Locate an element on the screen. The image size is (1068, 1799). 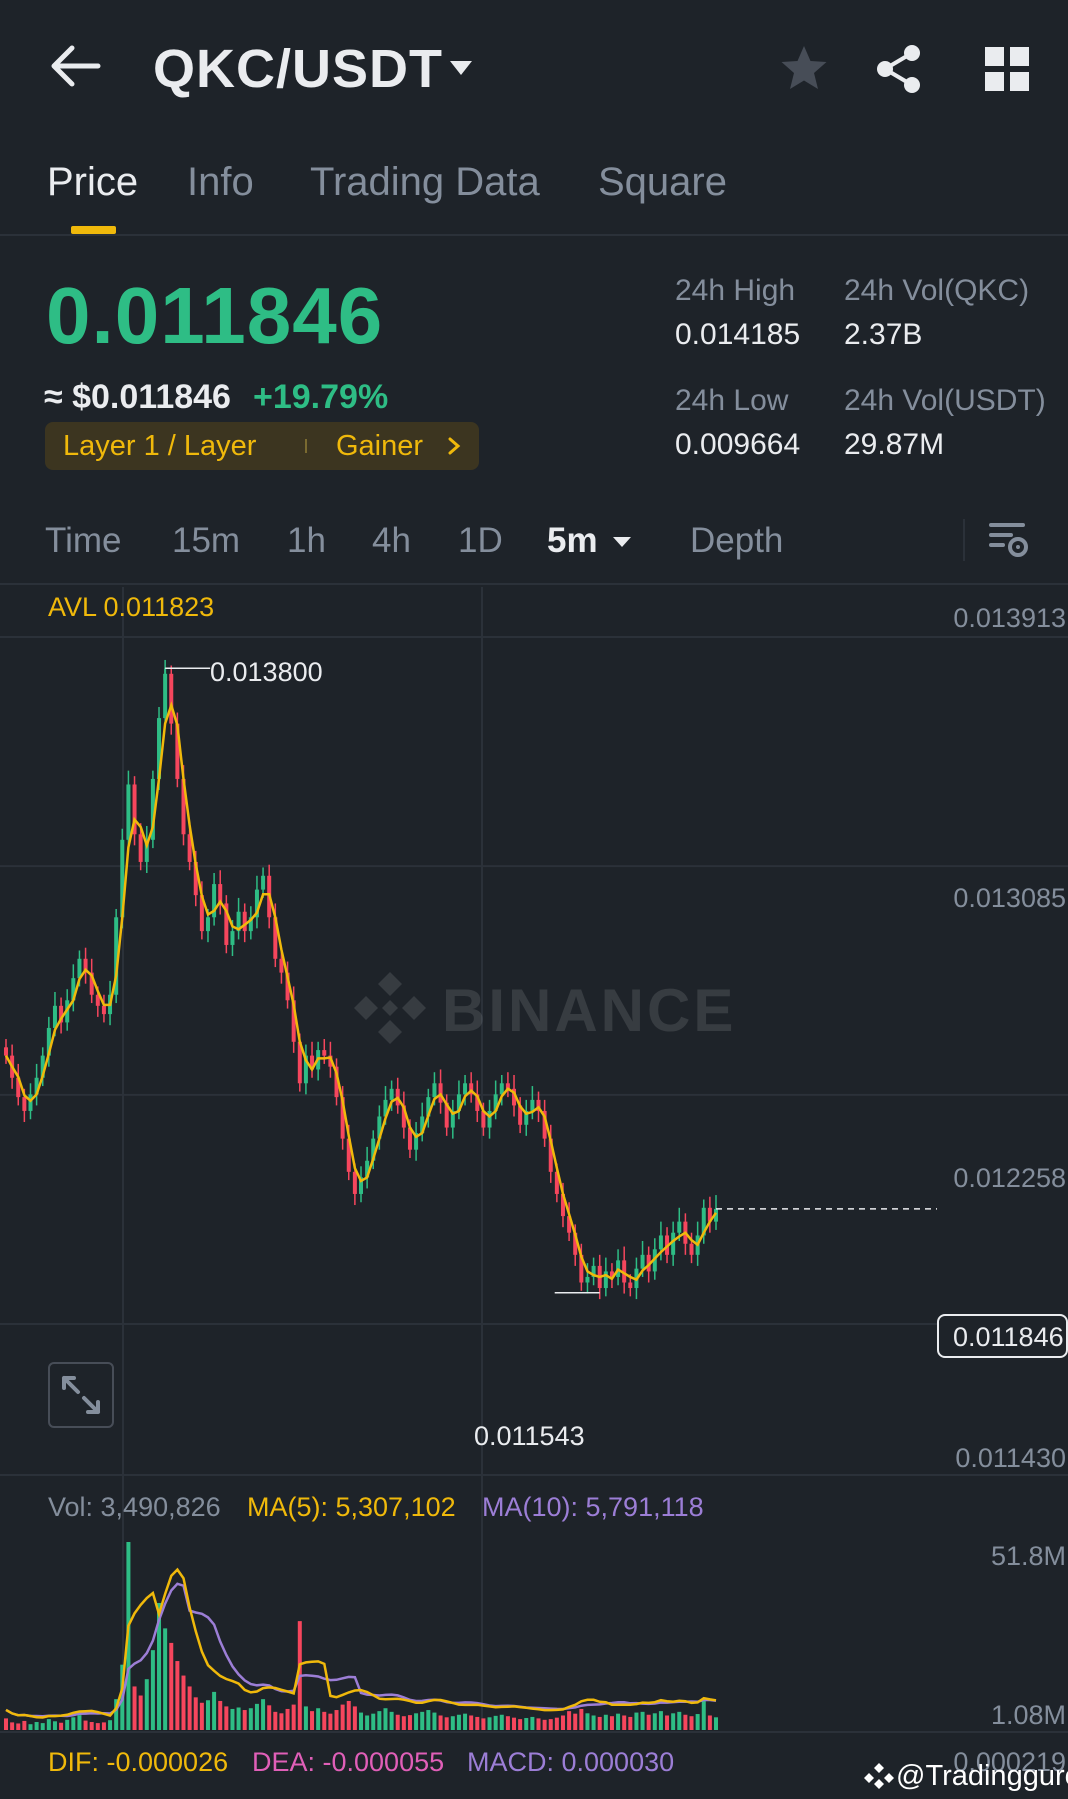
volume-ma5-line is located at coordinates (361, 1643).